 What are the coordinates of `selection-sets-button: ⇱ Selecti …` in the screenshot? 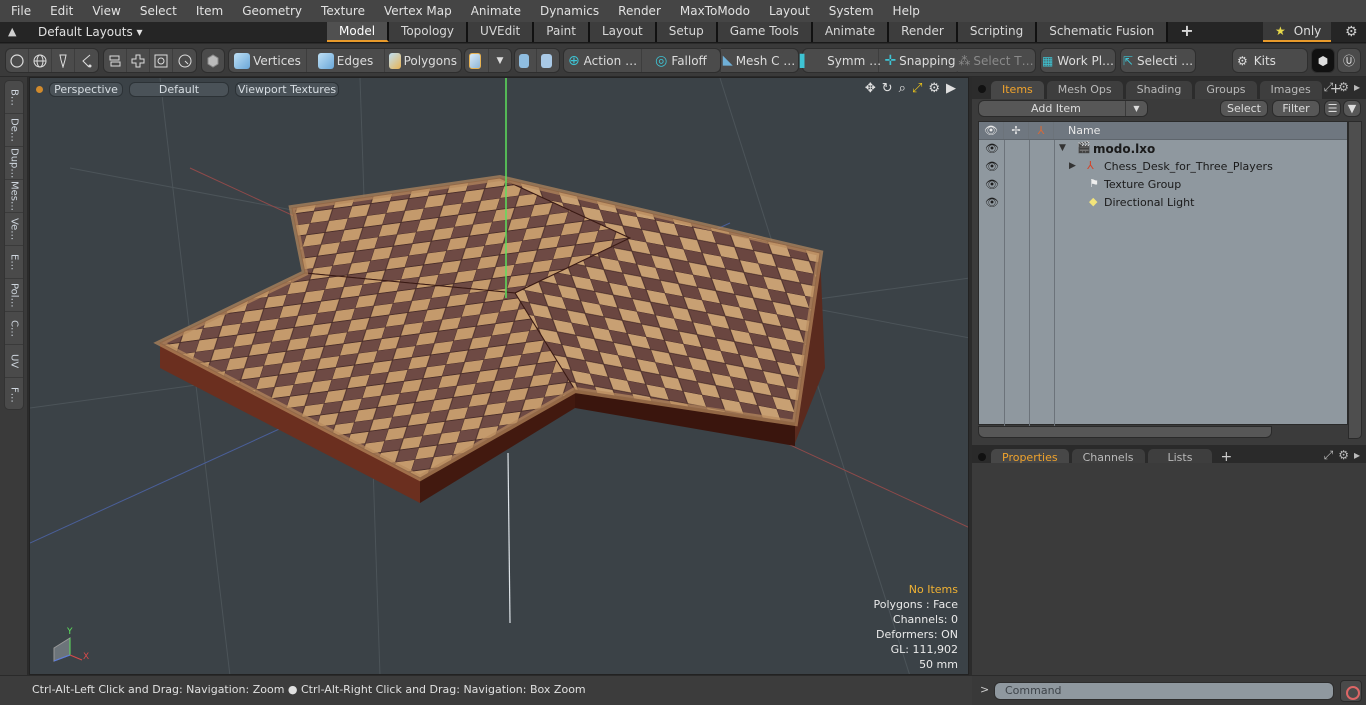 It's located at (1158, 60).